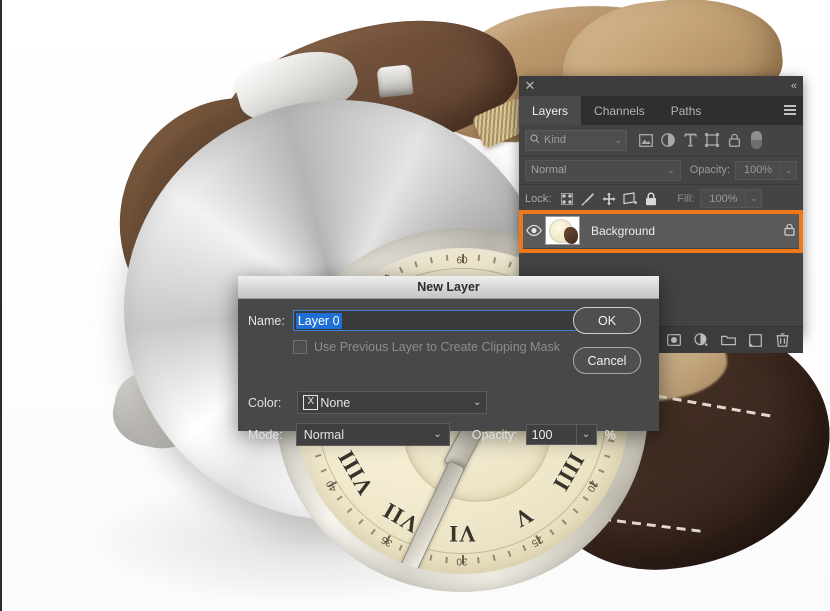 The width and height of the screenshot is (830, 611). What do you see at coordinates (610, 434) in the screenshot?
I see `percent-symbol: %` at bounding box center [610, 434].